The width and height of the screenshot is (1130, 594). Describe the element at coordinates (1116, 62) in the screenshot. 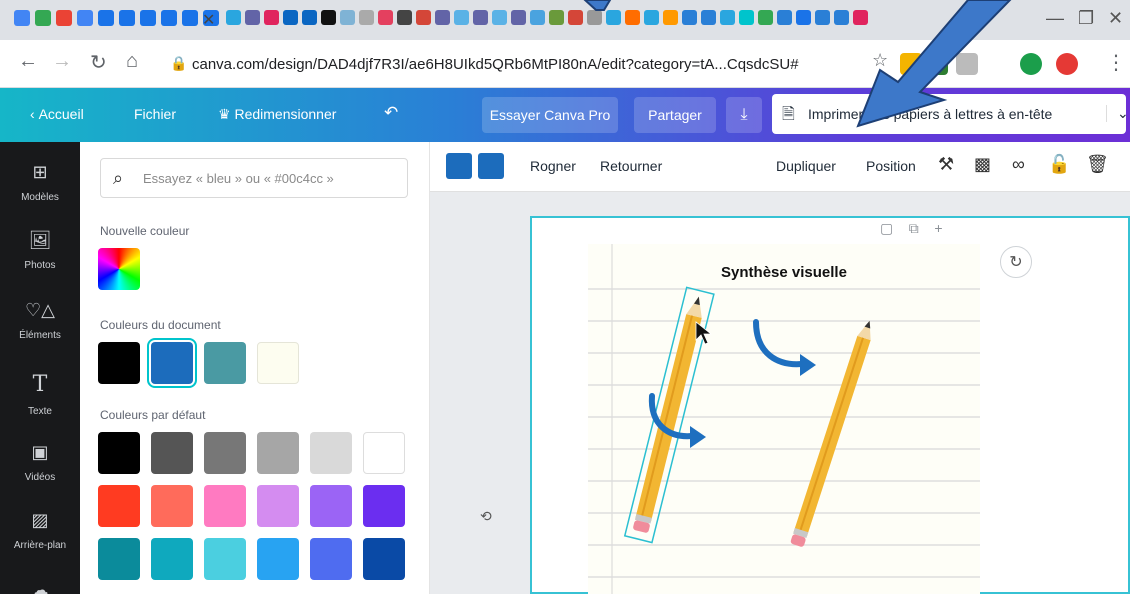

I see `browser-menu-icon: ⋮` at that location.